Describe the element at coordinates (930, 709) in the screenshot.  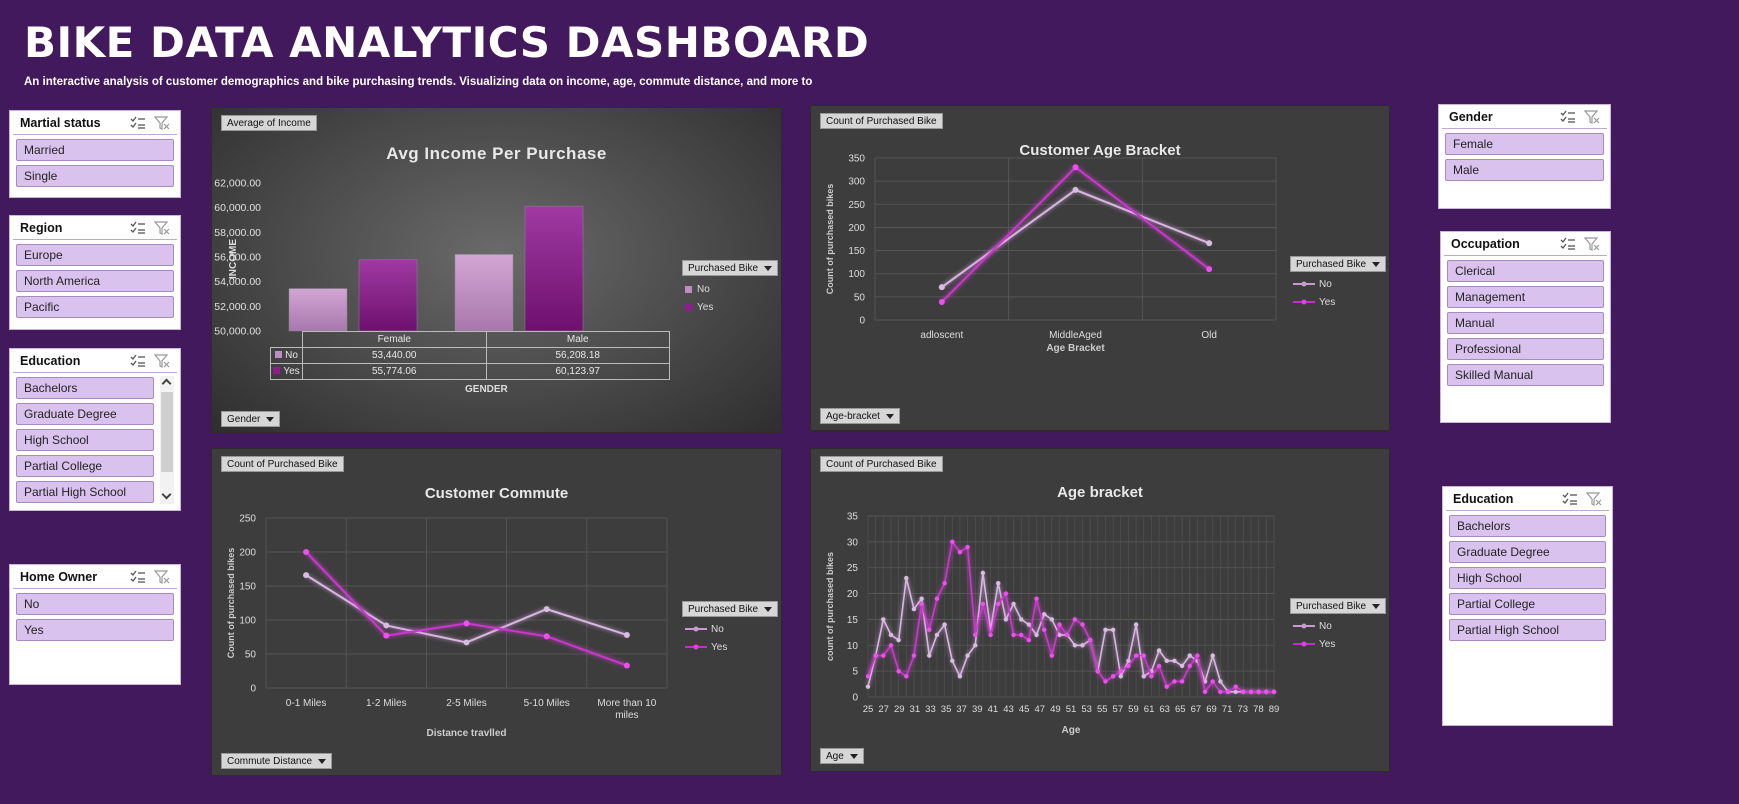
I see `x-tick-label: 33` at that location.